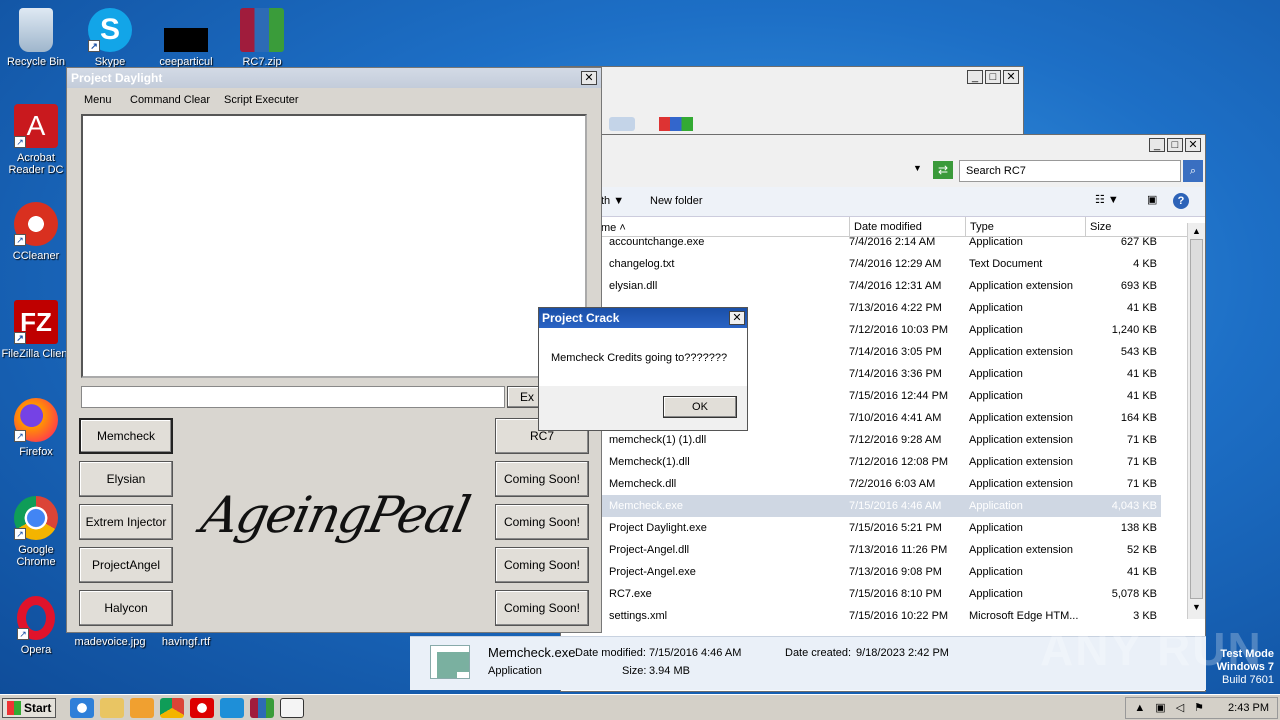 Image resolution: width=1280 pixels, height=720 pixels. Describe the element at coordinates (658, 528) in the screenshot. I see `cell-name: Project Daylight.exe` at that location.